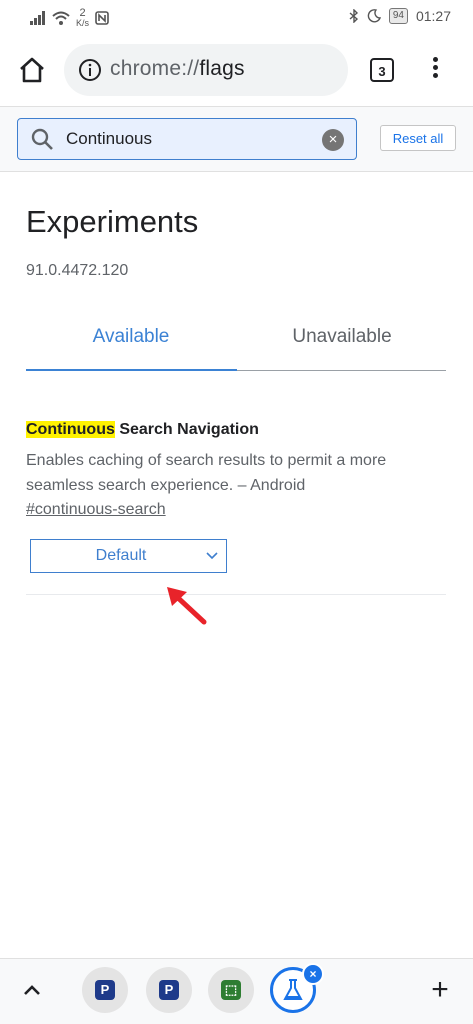  What do you see at coordinates (61, 18) in the screenshot?
I see `wifi-icon` at bounding box center [61, 18].